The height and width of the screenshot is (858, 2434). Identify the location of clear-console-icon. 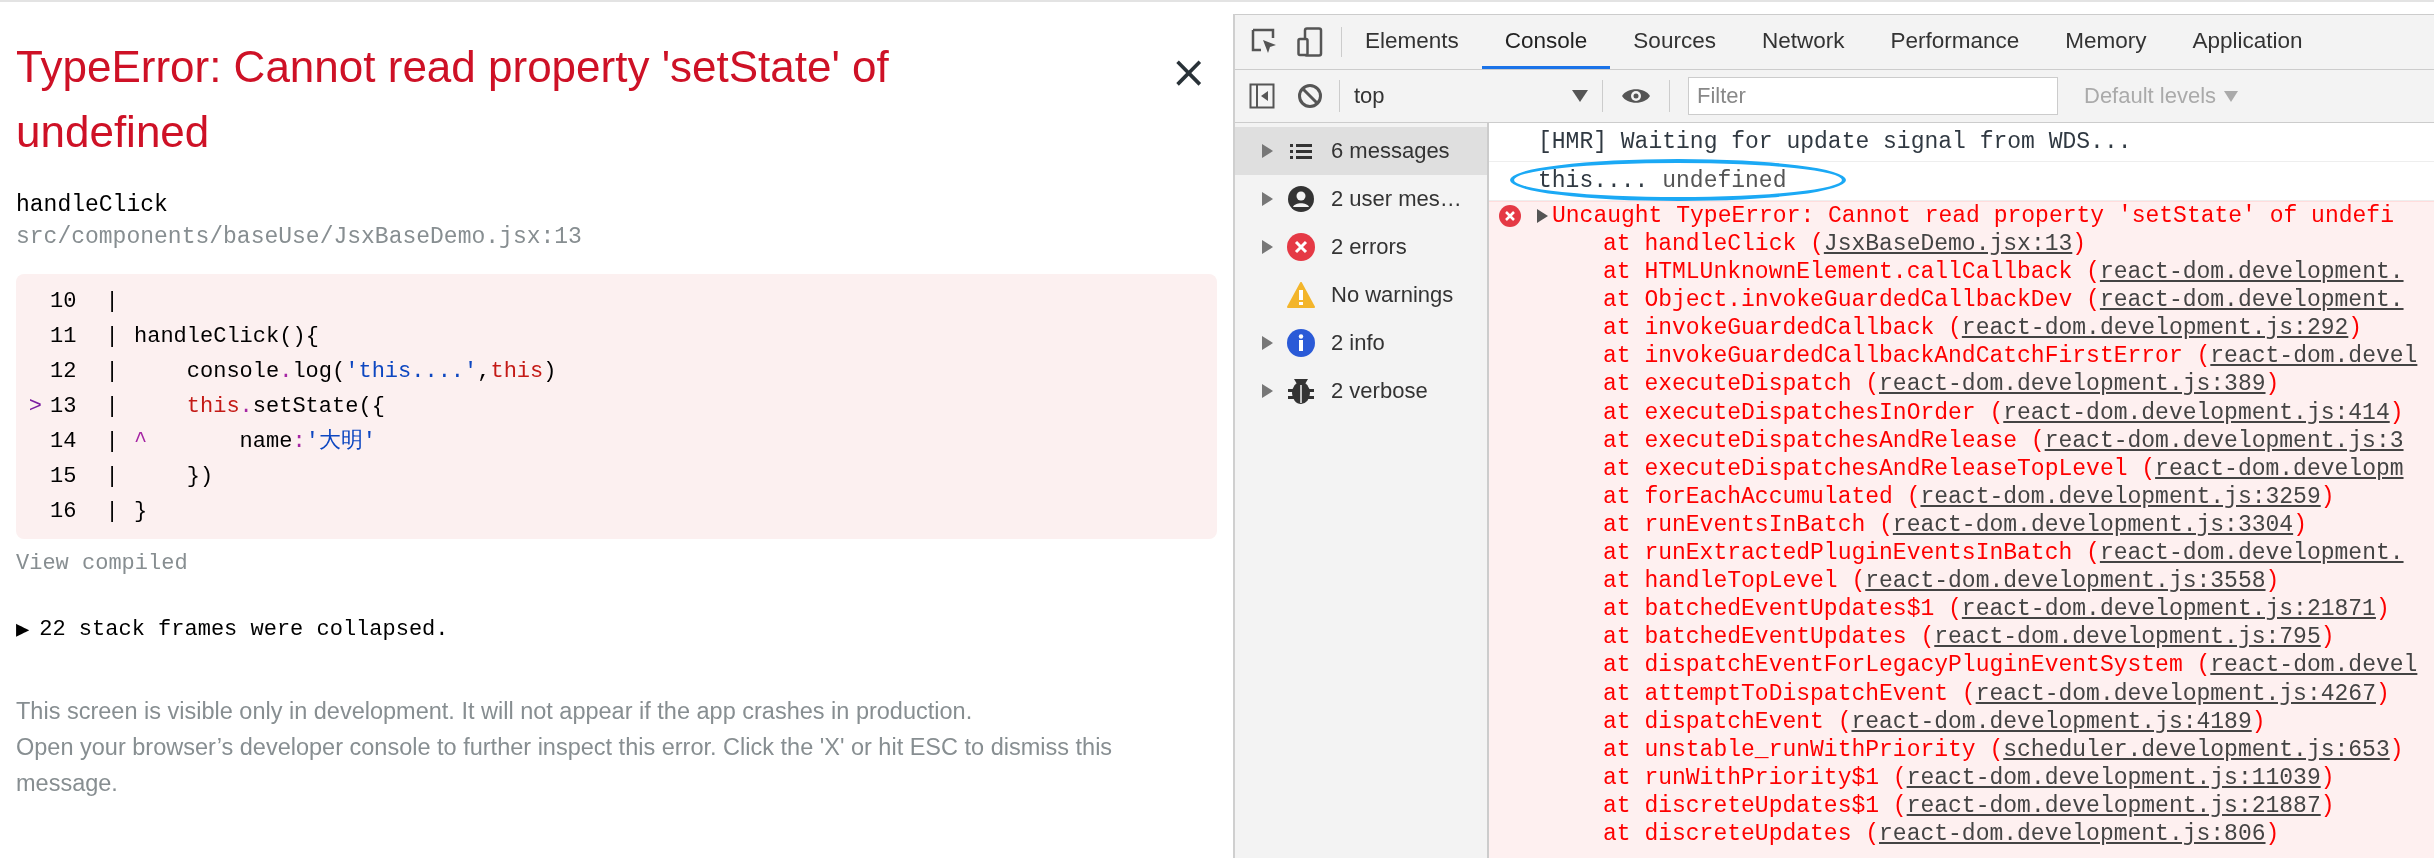
(1310, 96).